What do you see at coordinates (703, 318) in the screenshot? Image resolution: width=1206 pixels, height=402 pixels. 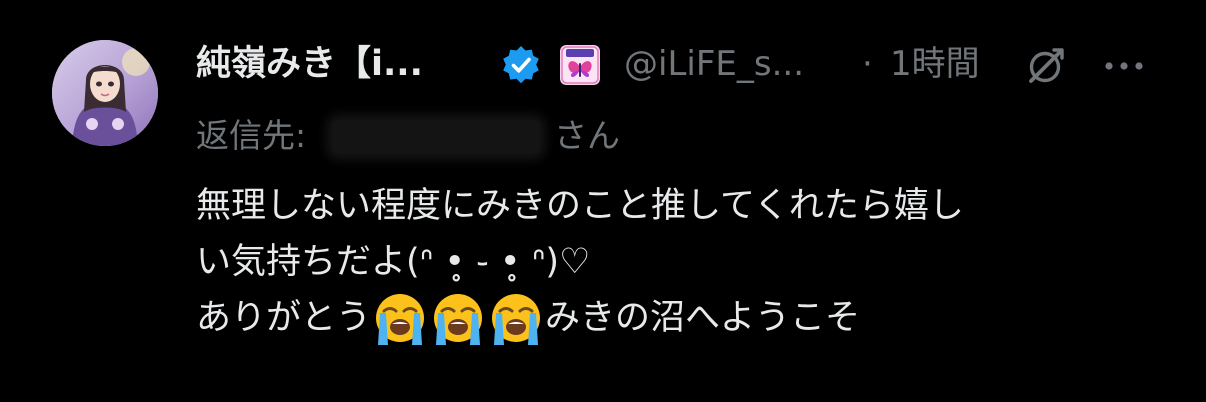 I see `tweet-text-segment: みきの沼へようこそ` at bounding box center [703, 318].